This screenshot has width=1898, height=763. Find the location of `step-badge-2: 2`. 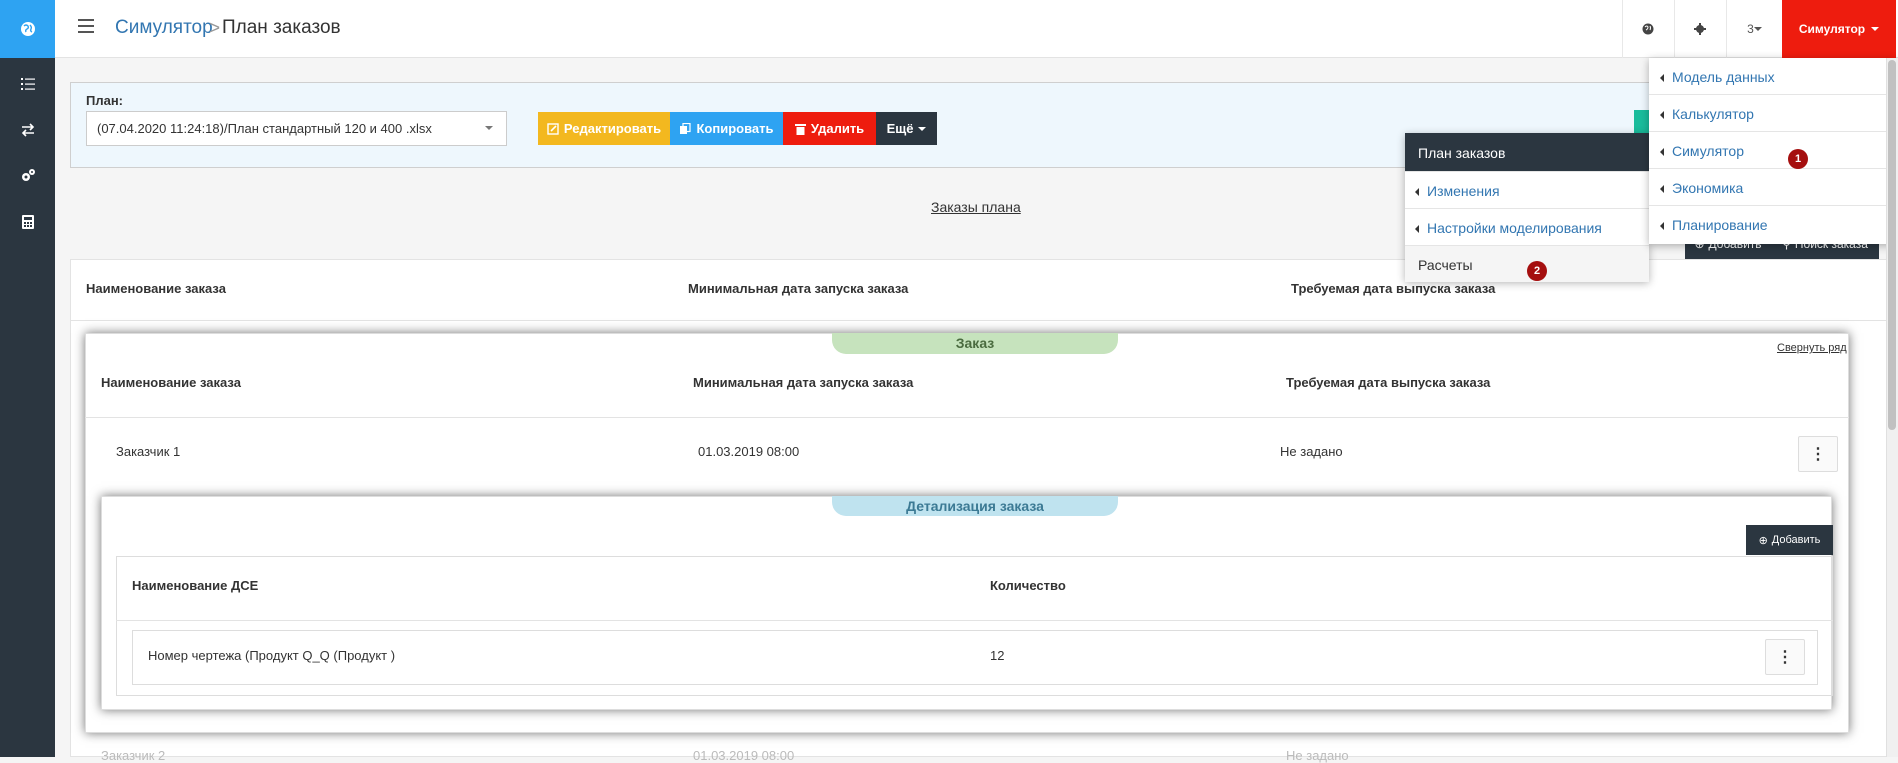

step-badge-2: 2 is located at coordinates (1537, 271).